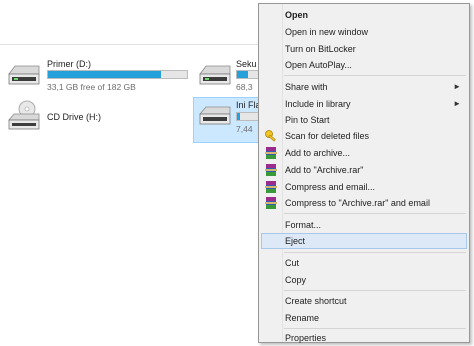  I want to click on drive-free-space: 68,3, so click(244, 87).